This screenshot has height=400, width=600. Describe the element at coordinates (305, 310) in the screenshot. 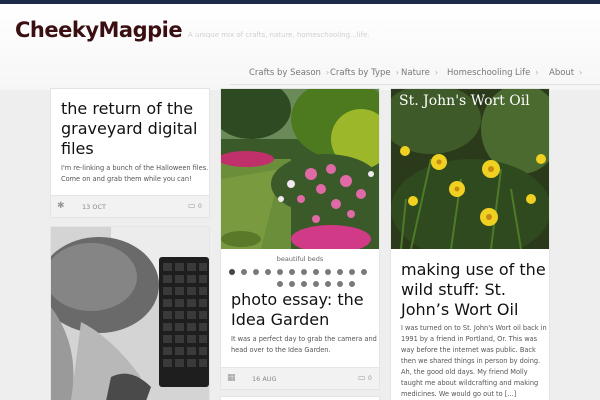

I see `post-title: photo essay: the Idea Garden` at that location.